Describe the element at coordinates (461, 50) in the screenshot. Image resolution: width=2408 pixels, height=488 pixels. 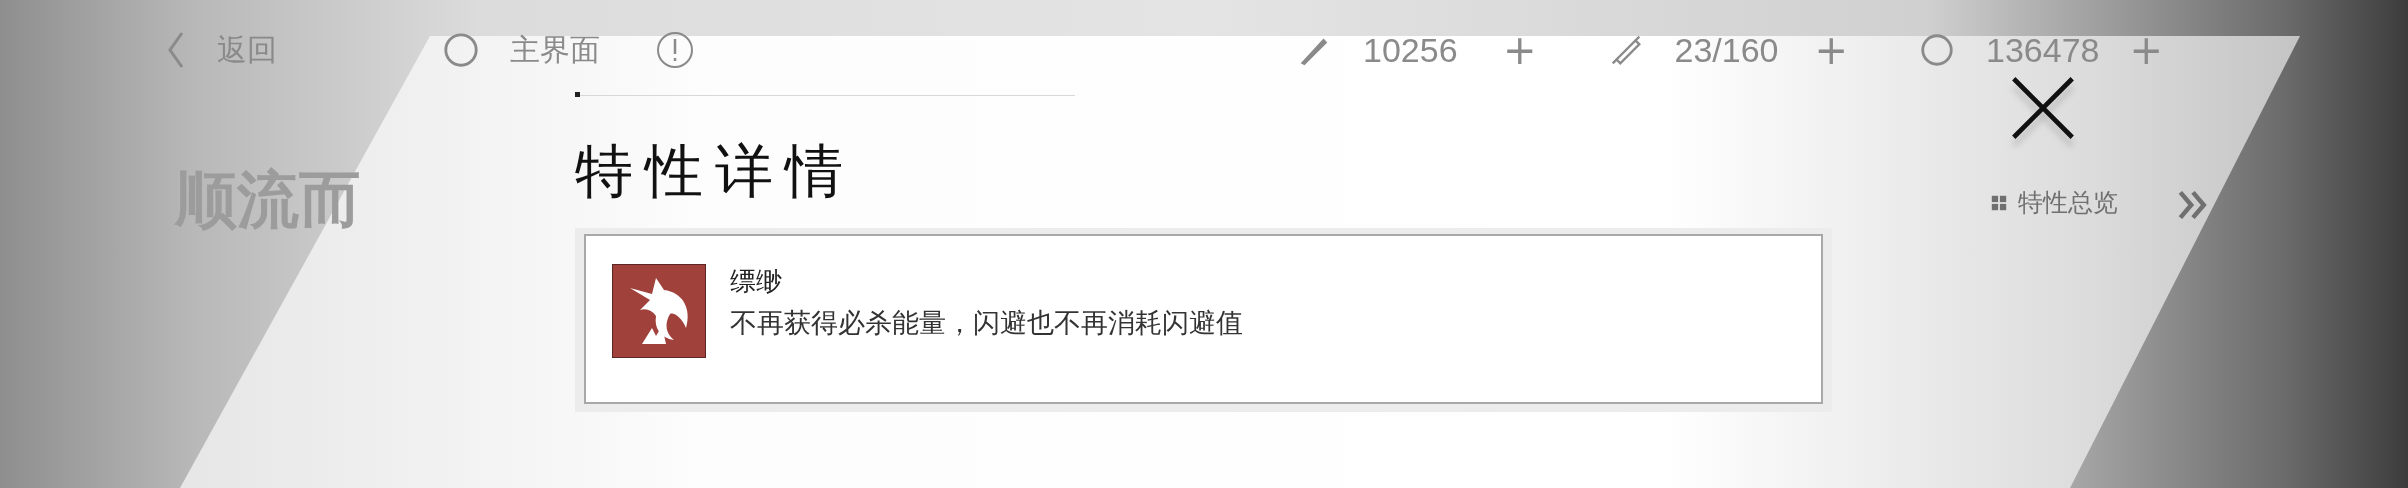
I see `circle-icon` at that location.